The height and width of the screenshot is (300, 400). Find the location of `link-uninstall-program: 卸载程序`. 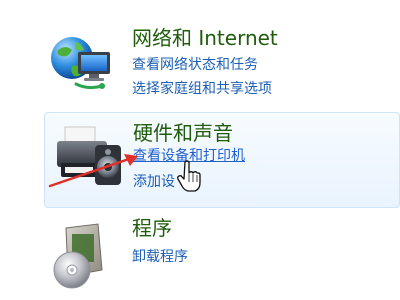

link-uninstall-program: 卸载程序 is located at coordinates (160, 257).